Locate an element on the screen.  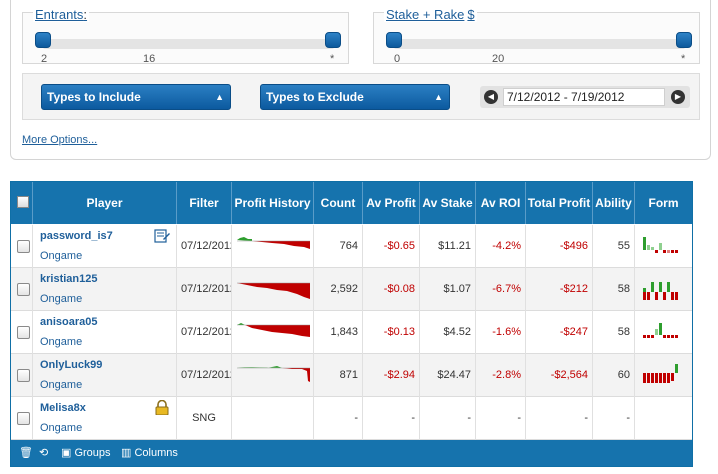
entrants-tick-mid: 16 is located at coordinates (149, 59).